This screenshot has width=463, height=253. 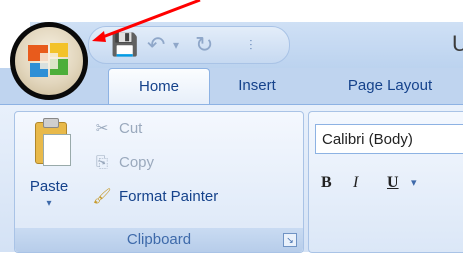 What do you see at coordinates (150, 20) in the screenshot?
I see `arrow-shaft` at bounding box center [150, 20].